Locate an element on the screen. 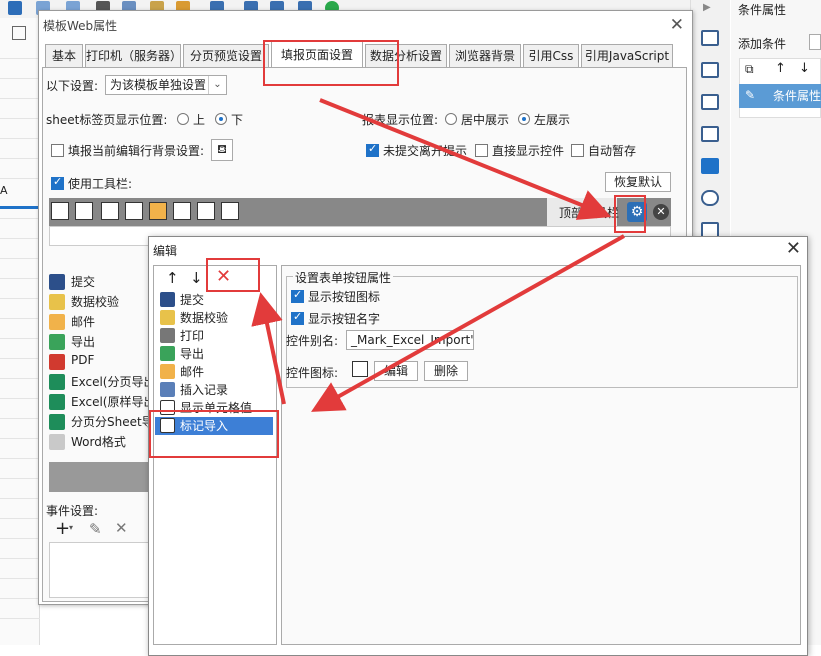  report-position-left-radio is located at coordinates (524, 119).